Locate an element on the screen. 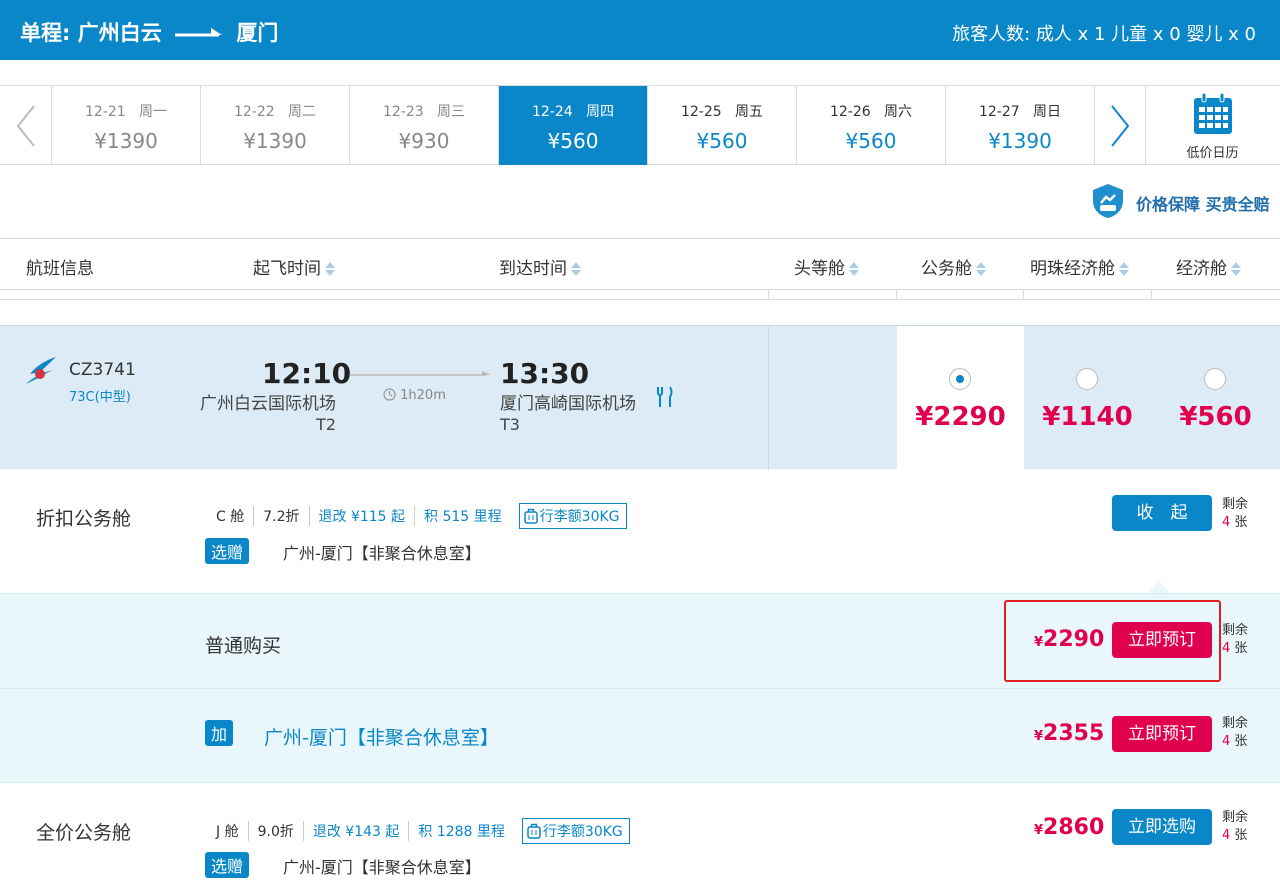  meal-icon is located at coordinates (665, 397).